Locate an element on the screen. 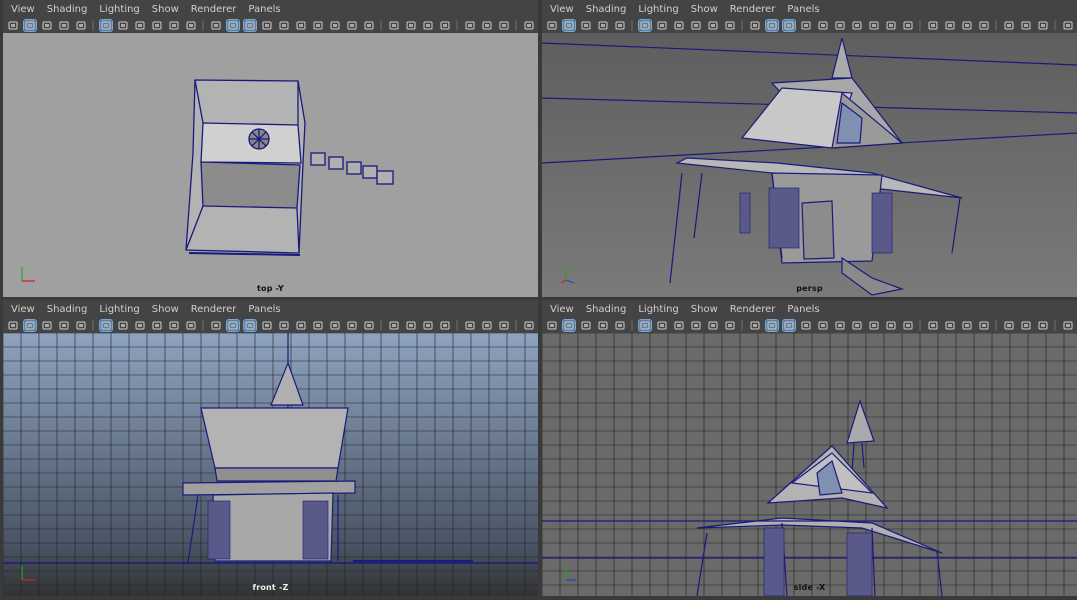 Image resolution: width=1077 pixels, height=600 pixels. ambient-occlusion-icon is located at coordinates (335, 325).